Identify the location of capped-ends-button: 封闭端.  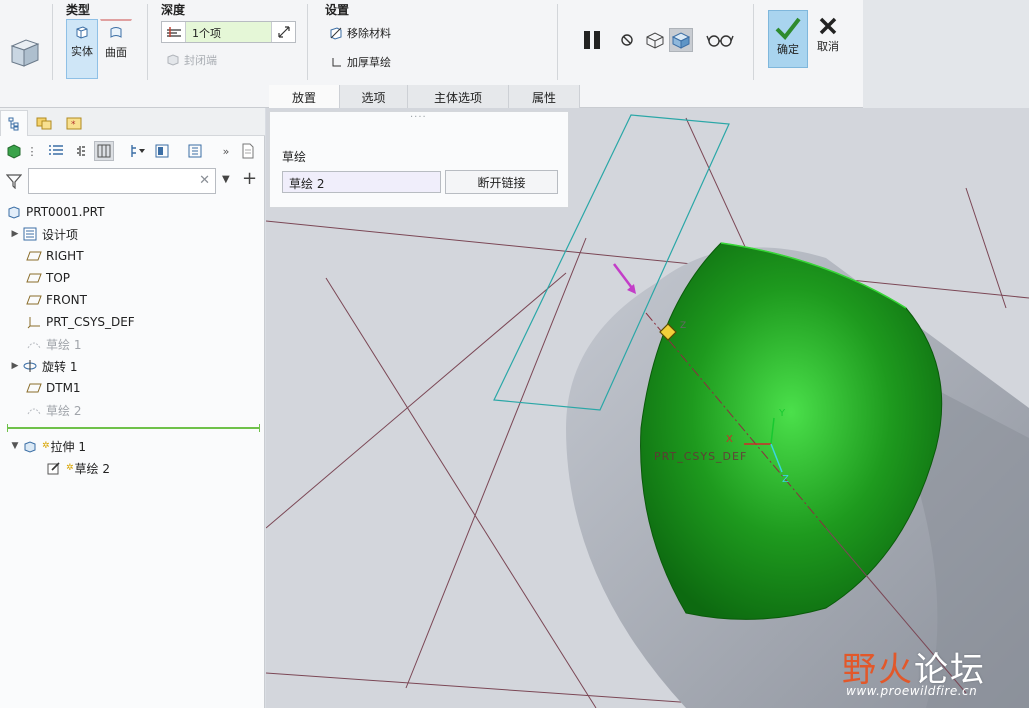
(191, 60).